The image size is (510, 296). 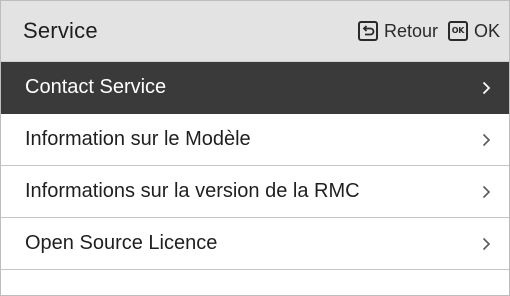 I want to click on menu-item-label: Contact Service, so click(x=96, y=87).